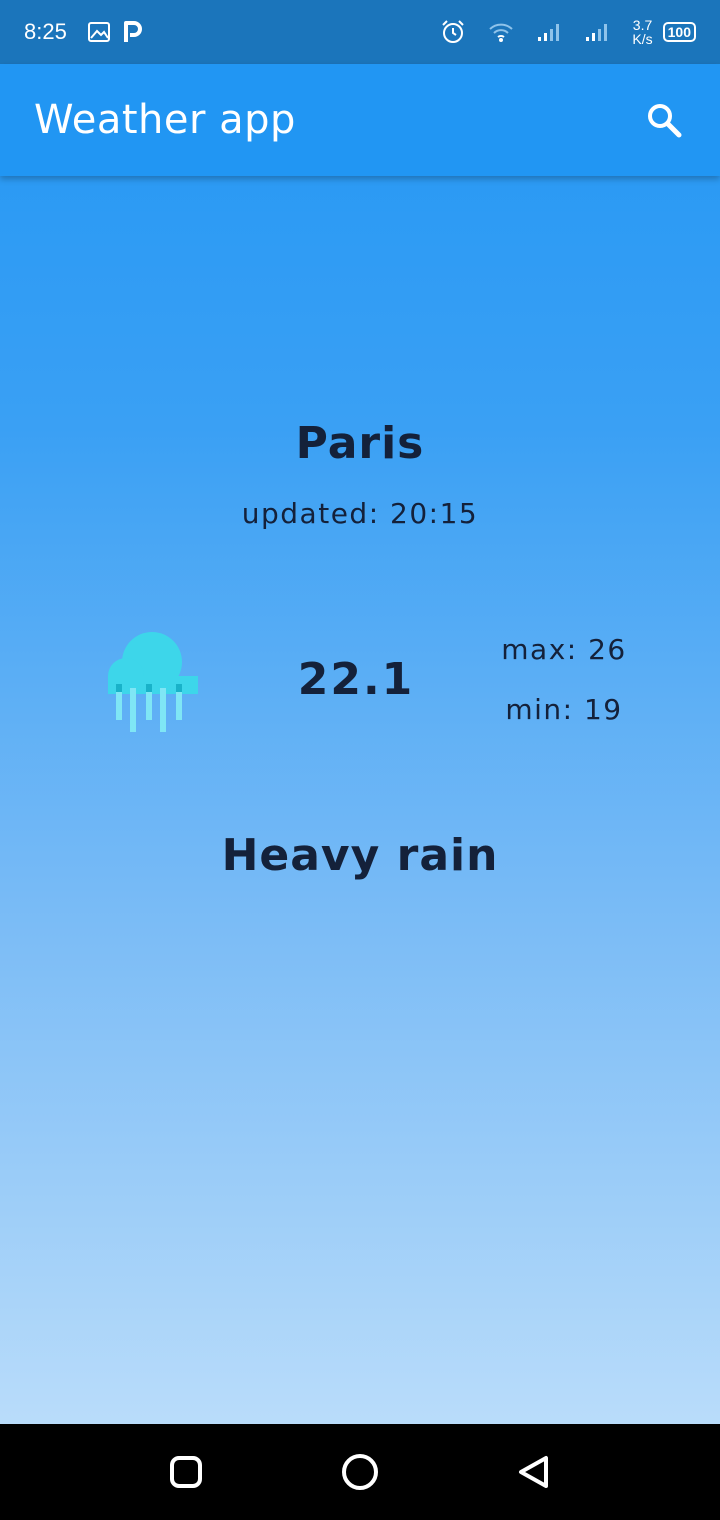 This screenshot has width=720, height=1520. I want to click on status-time: 8:25, so click(45, 31).